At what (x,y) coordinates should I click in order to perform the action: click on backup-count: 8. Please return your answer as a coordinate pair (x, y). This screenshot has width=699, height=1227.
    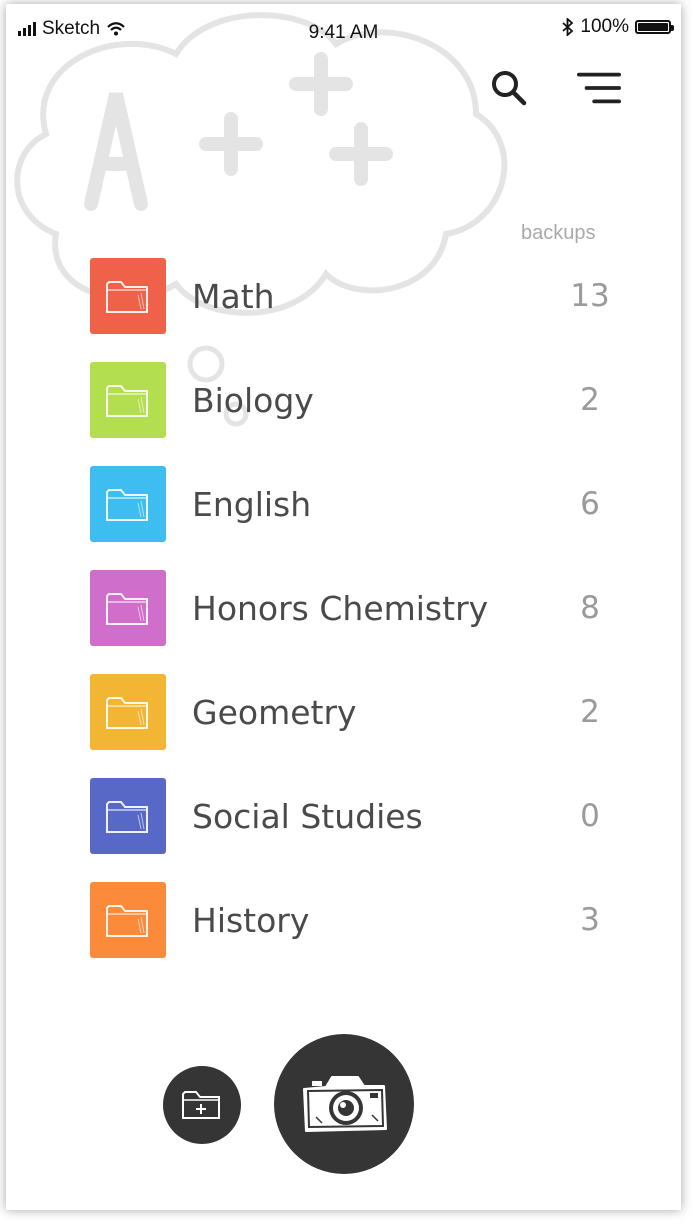
    Looking at the image, I should click on (590, 608).